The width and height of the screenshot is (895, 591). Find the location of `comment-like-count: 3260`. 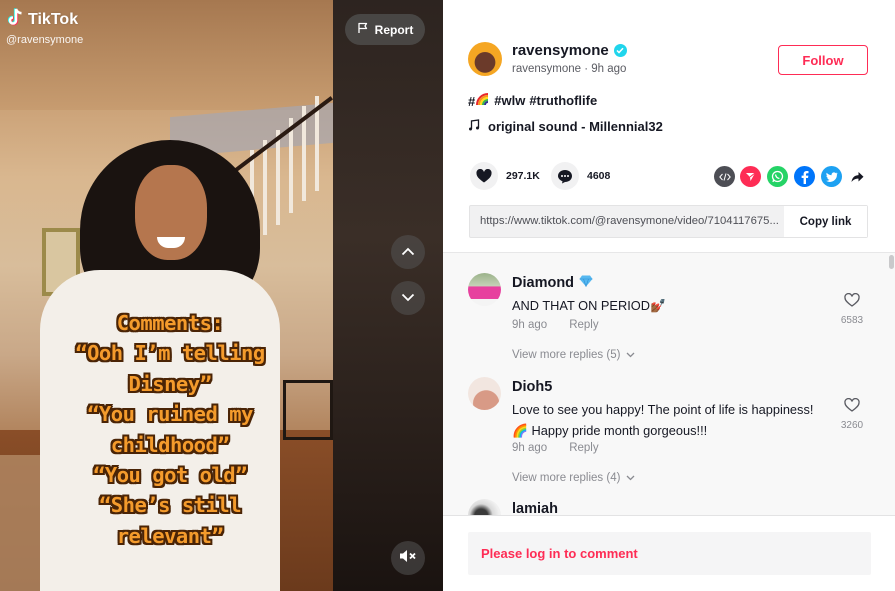

comment-like-count: 3260 is located at coordinates (852, 425).